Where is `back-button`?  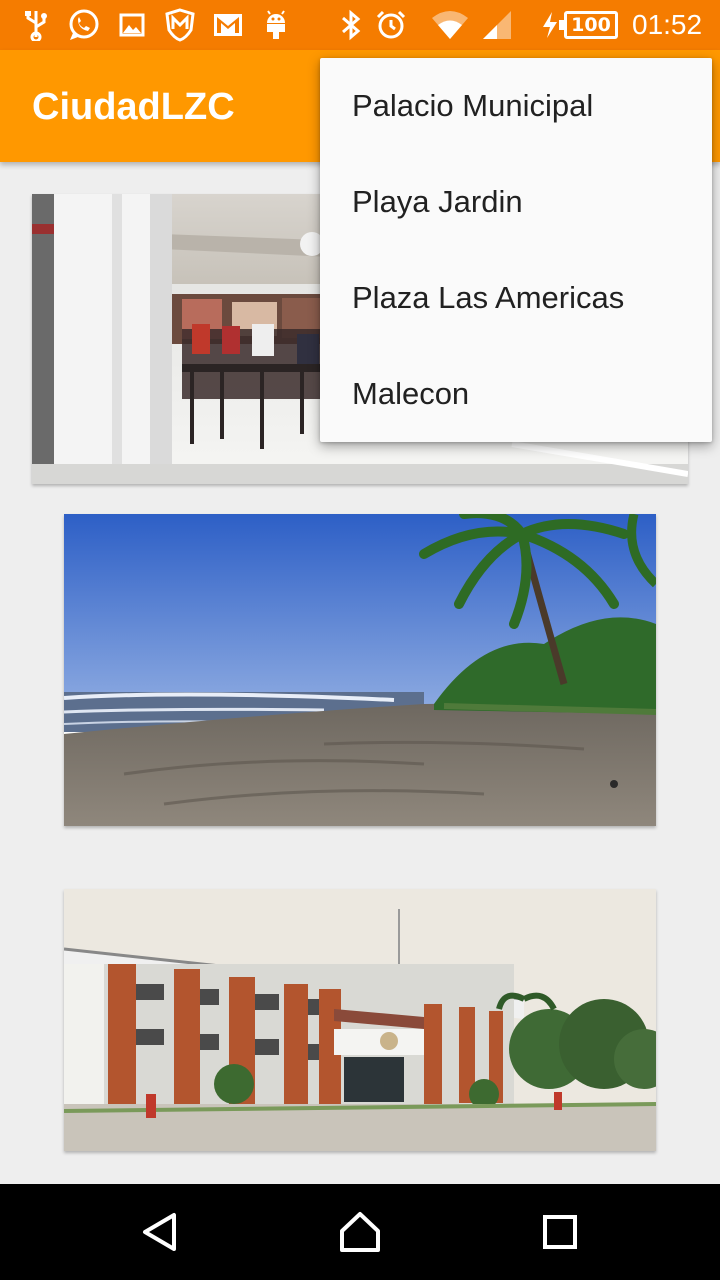 back-button is located at coordinates (160, 1232).